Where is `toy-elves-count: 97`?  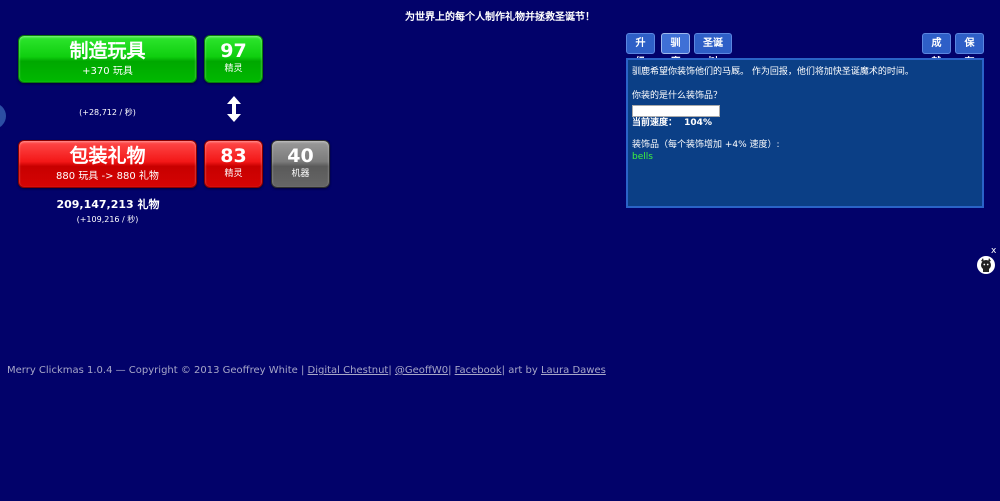
toy-elves-count: 97 is located at coordinates (233, 51).